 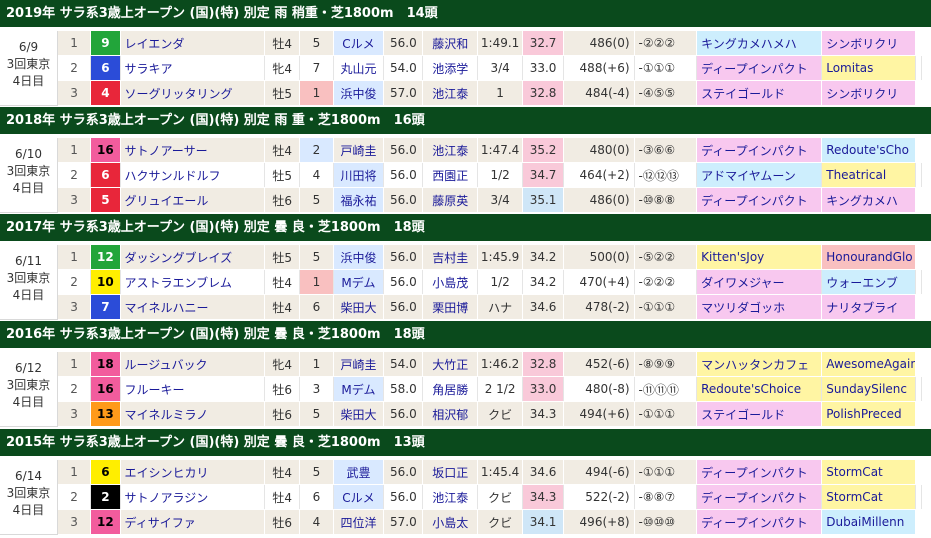 I want to click on trainer-link: 西園正, so click(x=451, y=175).